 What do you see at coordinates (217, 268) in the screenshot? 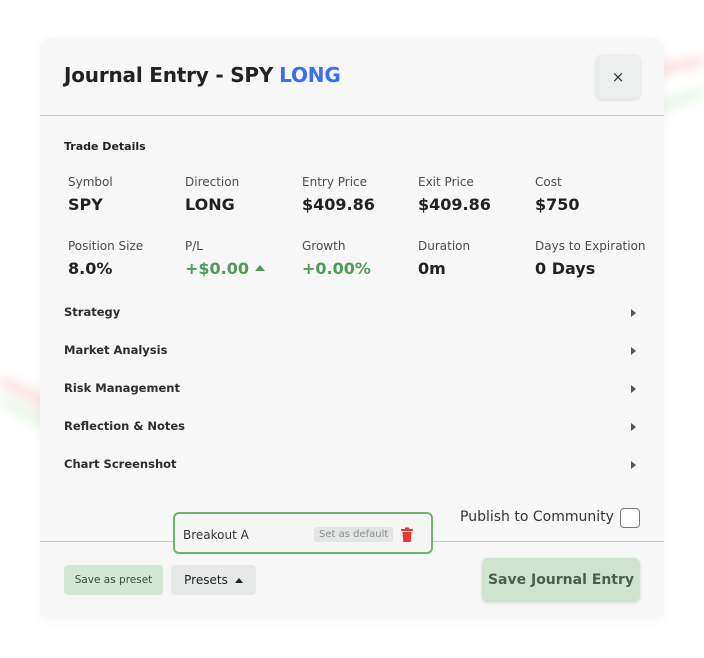
I see `pl-value: +$0.00` at bounding box center [217, 268].